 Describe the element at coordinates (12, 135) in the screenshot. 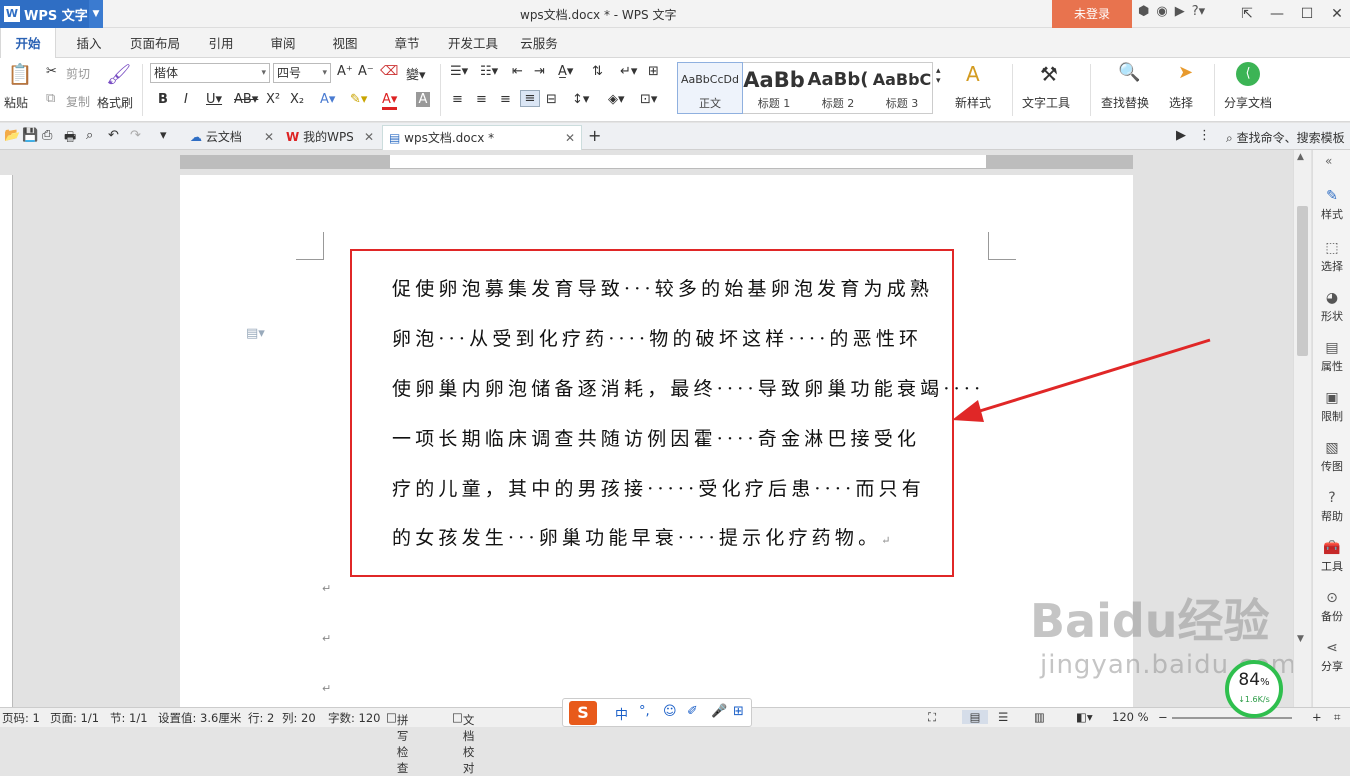

I see `open-icon: 📂` at that location.